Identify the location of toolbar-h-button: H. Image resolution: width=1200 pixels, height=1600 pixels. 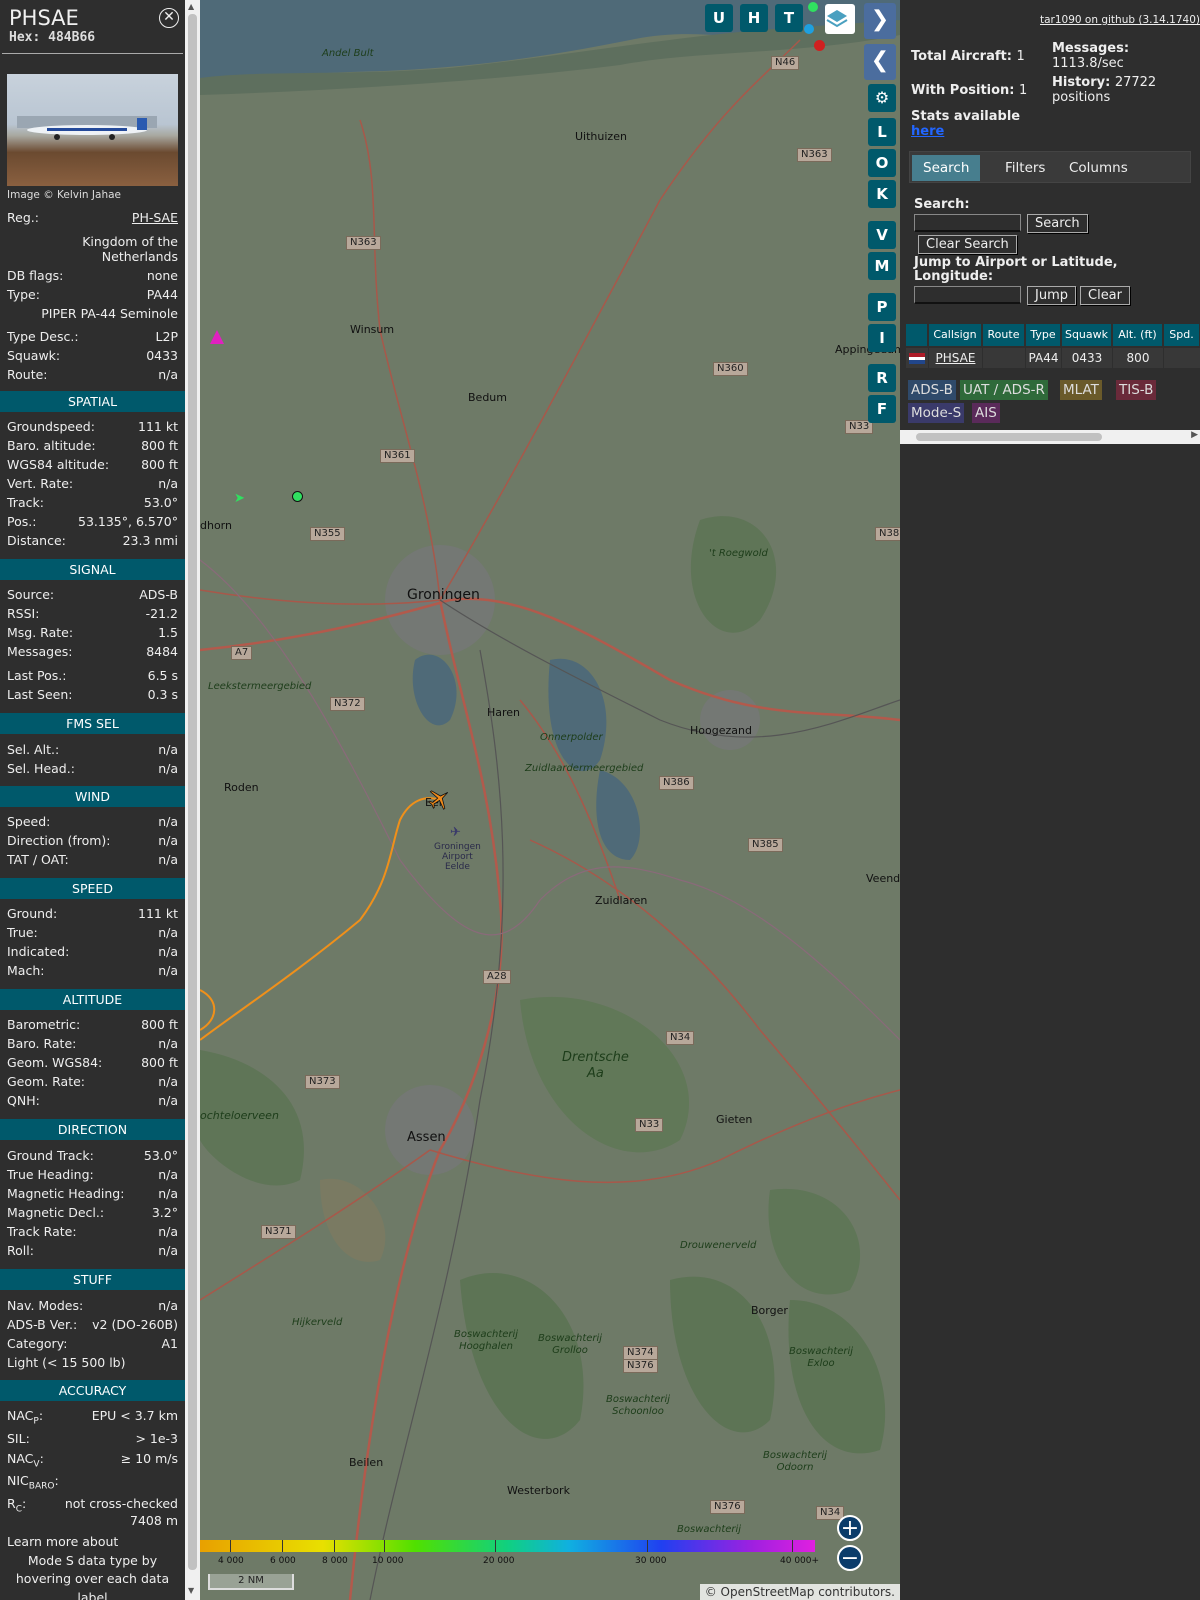
(754, 18).